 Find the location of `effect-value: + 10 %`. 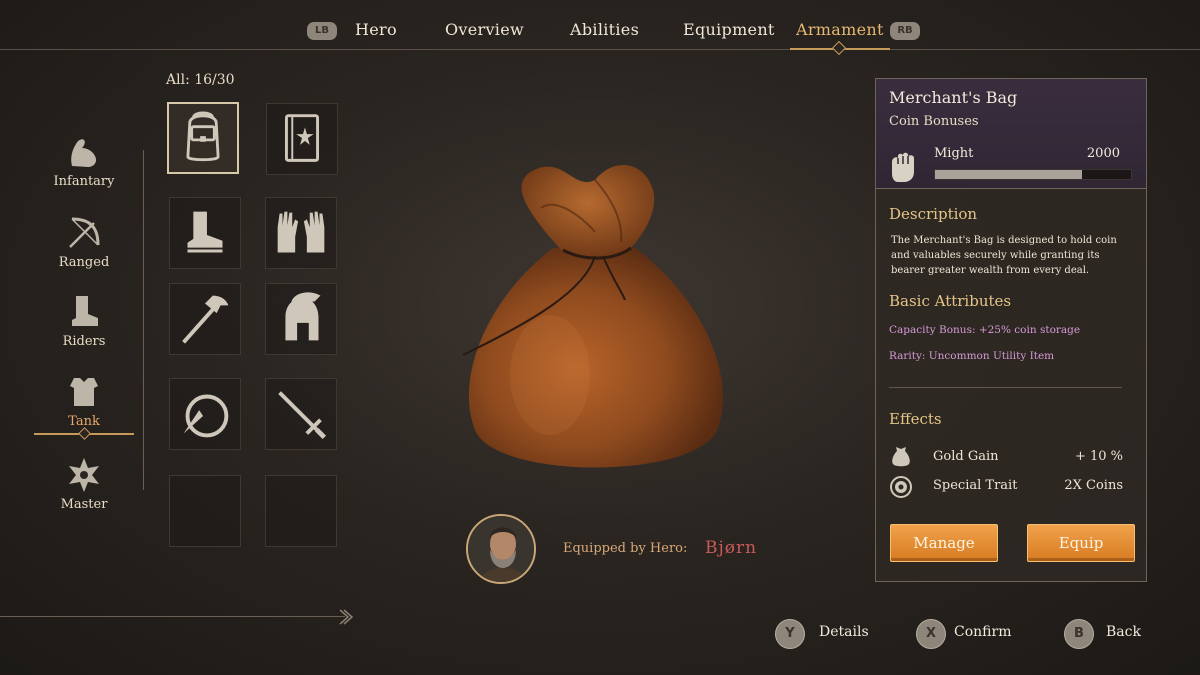

effect-value: + 10 % is located at coordinates (1098, 456).